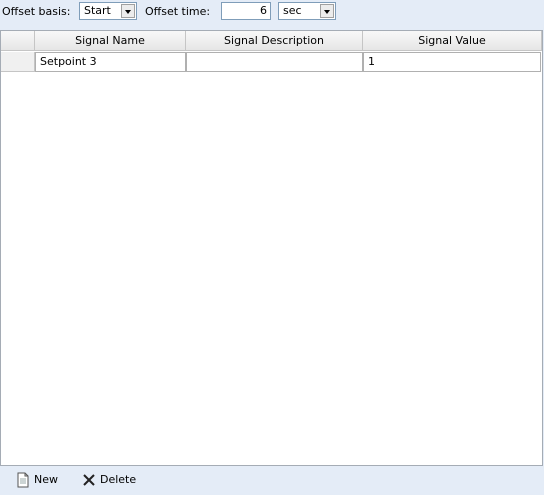  Describe the element at coordinates (18, 41) in the screenshot. I see `row-header-corner` at that location.